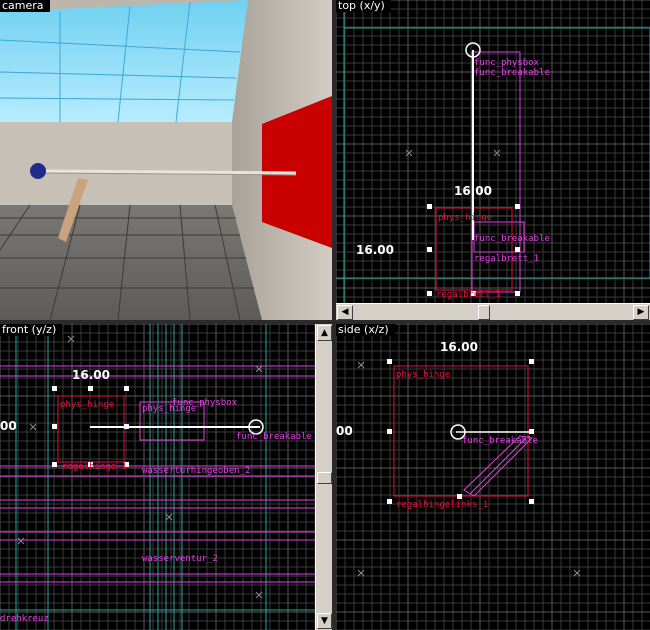  I want to click on top-horizontal-scrollbar: ◀ ▶, so click(493, 311).